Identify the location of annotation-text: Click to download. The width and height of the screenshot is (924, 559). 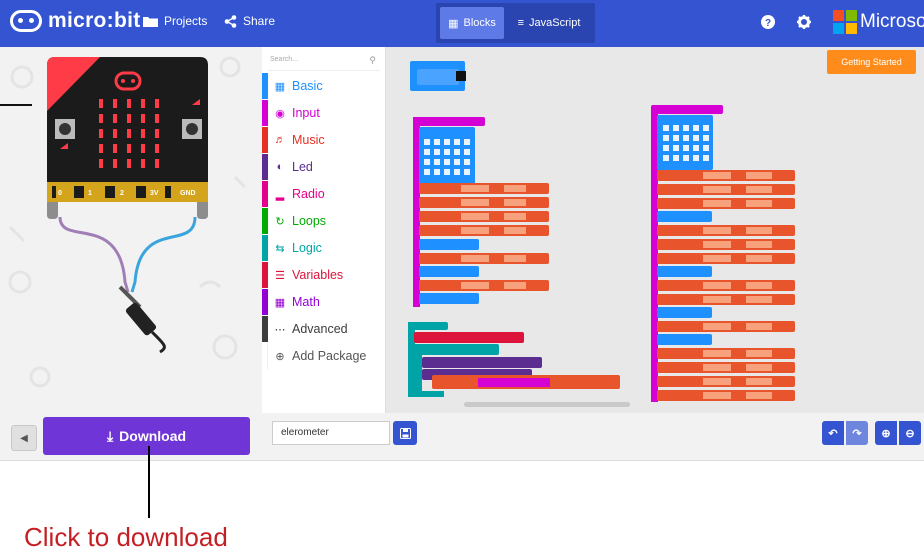
(126, 537).